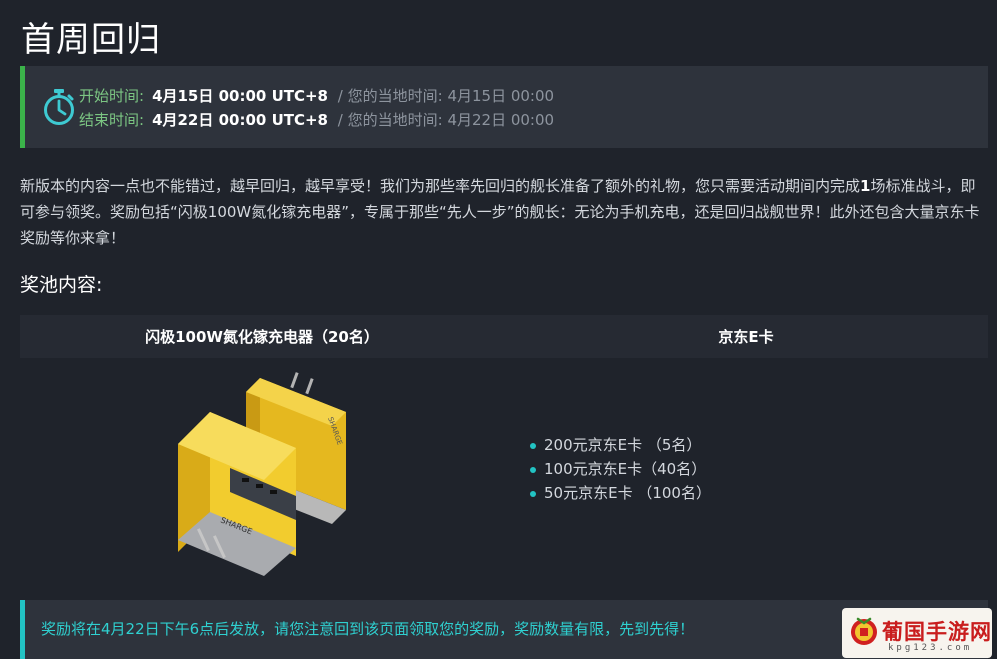  Describe the element at coordinates (91, 40) in the screenshot. I see `page-title: 首周回归` at that location.